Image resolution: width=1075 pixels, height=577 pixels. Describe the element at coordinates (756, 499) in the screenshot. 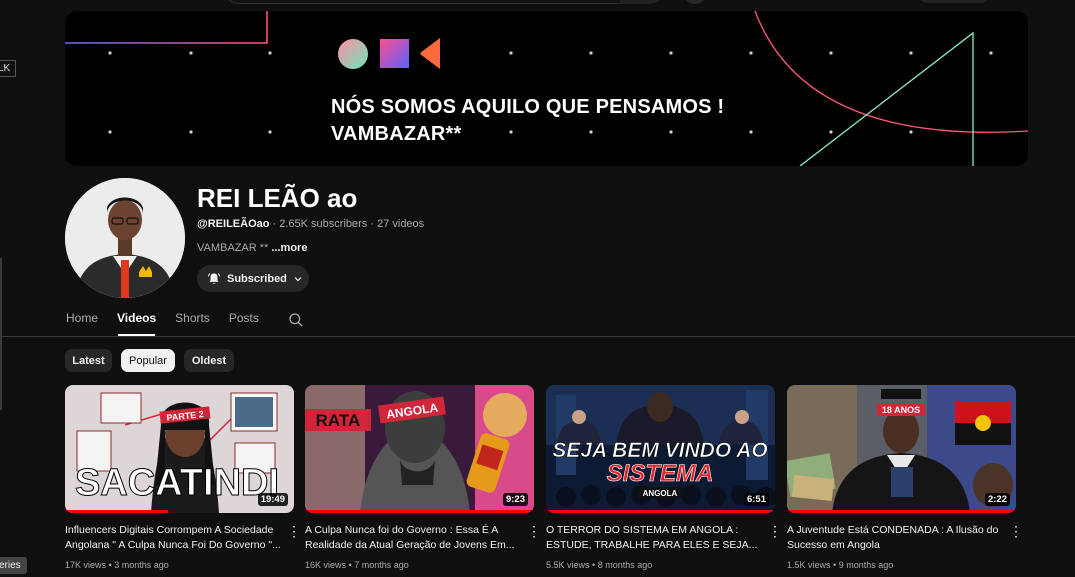

I see `video-duration: 6:51` at that location.